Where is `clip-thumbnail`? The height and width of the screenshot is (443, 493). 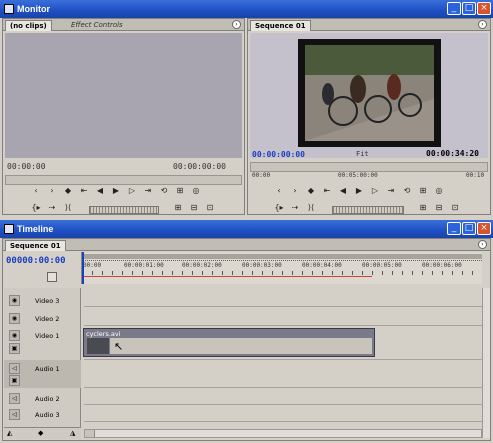
clip-thumbnail is located at coordinates (98, 346).